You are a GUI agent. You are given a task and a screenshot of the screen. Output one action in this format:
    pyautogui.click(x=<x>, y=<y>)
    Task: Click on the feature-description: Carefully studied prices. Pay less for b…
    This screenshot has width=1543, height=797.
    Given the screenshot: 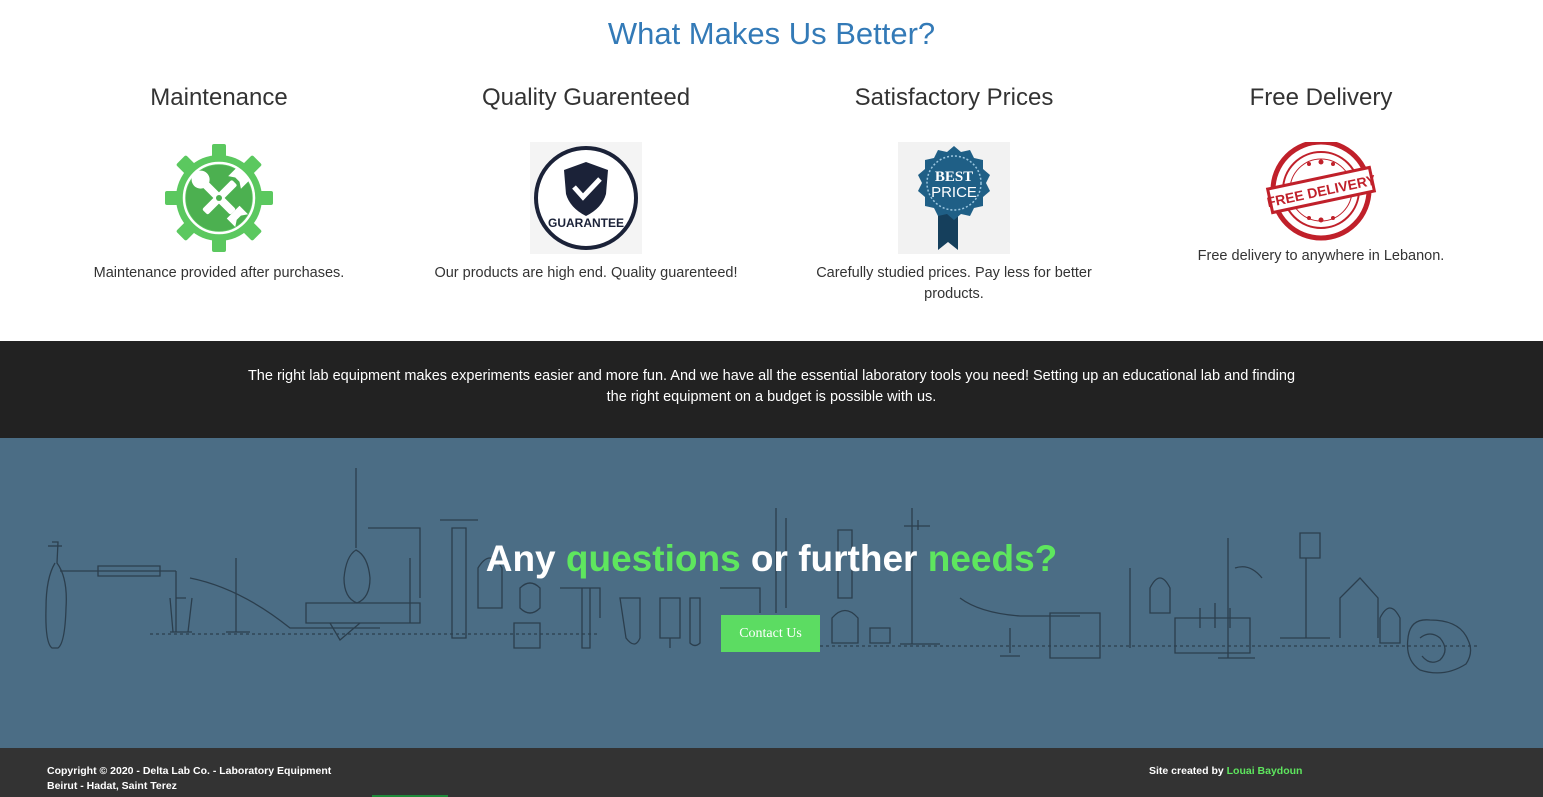 What is the action you would take?
    pyautogui.click(x=954, y=283)
    